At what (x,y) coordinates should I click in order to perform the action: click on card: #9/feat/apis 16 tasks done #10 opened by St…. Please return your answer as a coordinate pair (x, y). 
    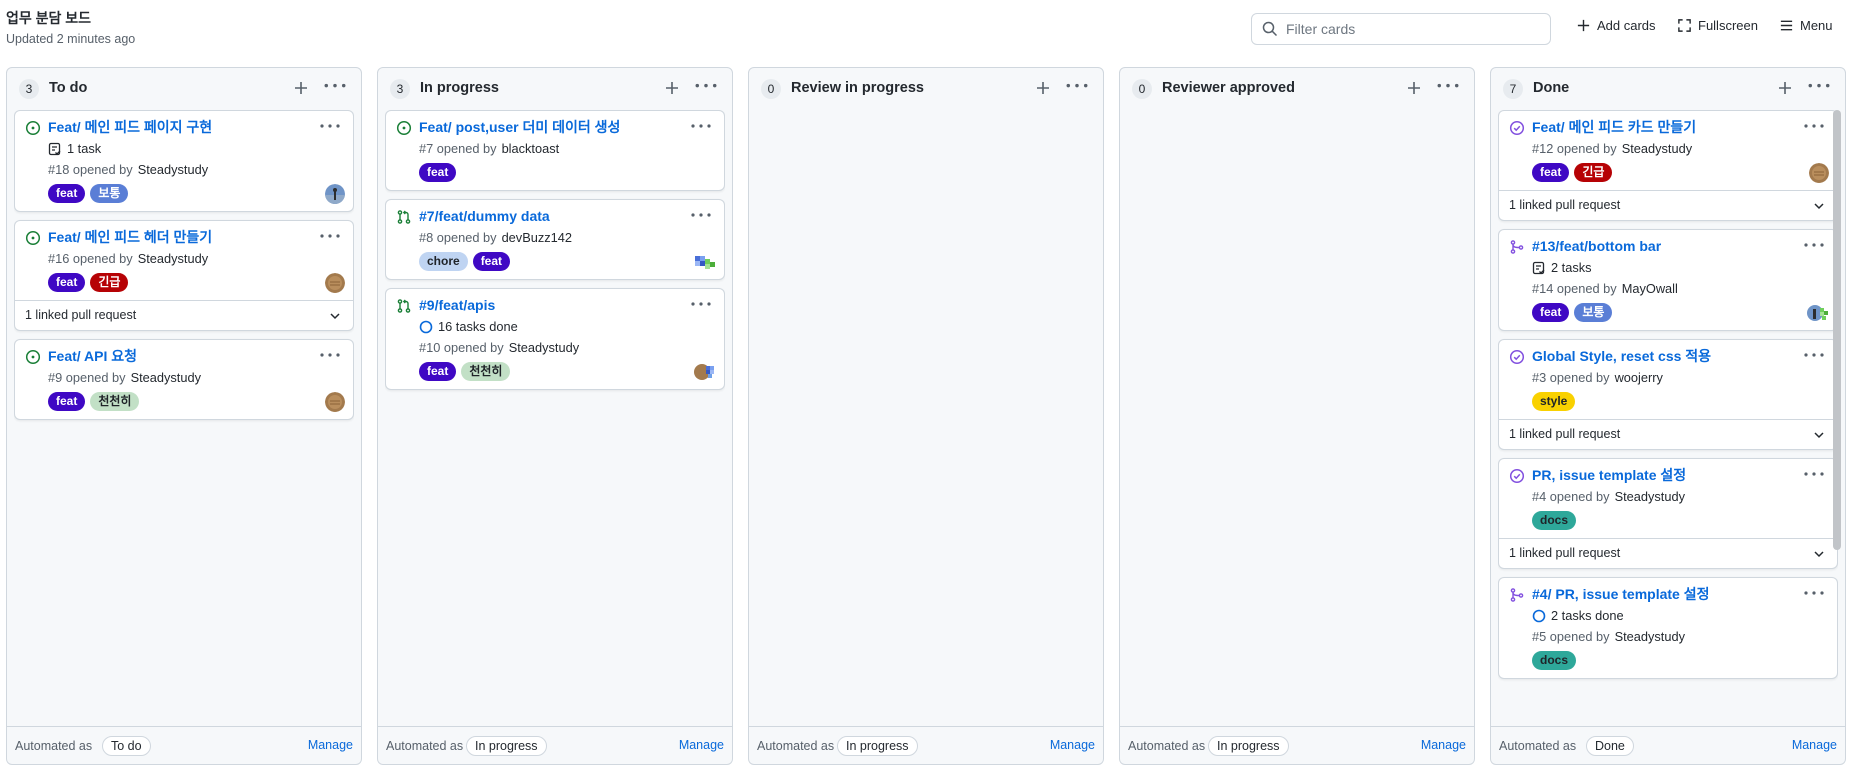
    Looking at the image, I should click on (555, 339).